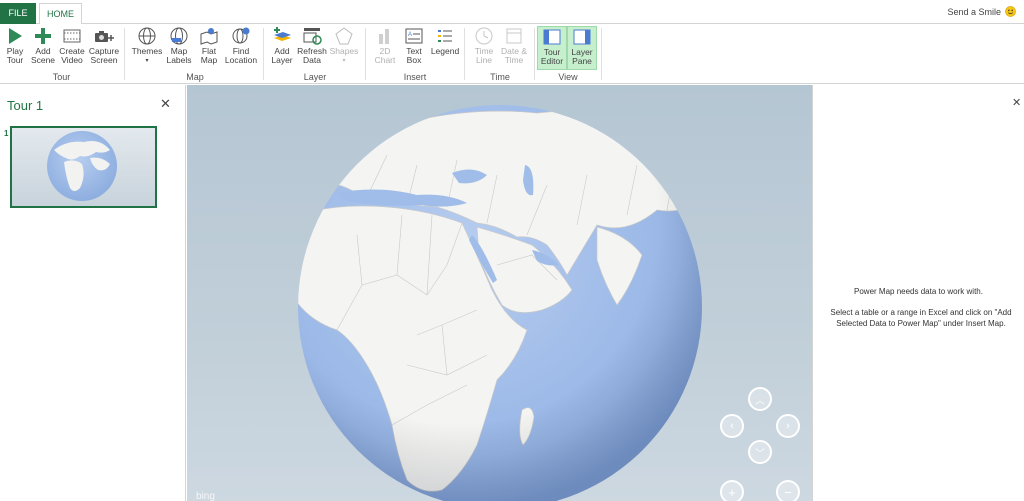 The width and height of the screenshot is (1024, 501). I want to click on legend-button: Legend, so click(445, 48).